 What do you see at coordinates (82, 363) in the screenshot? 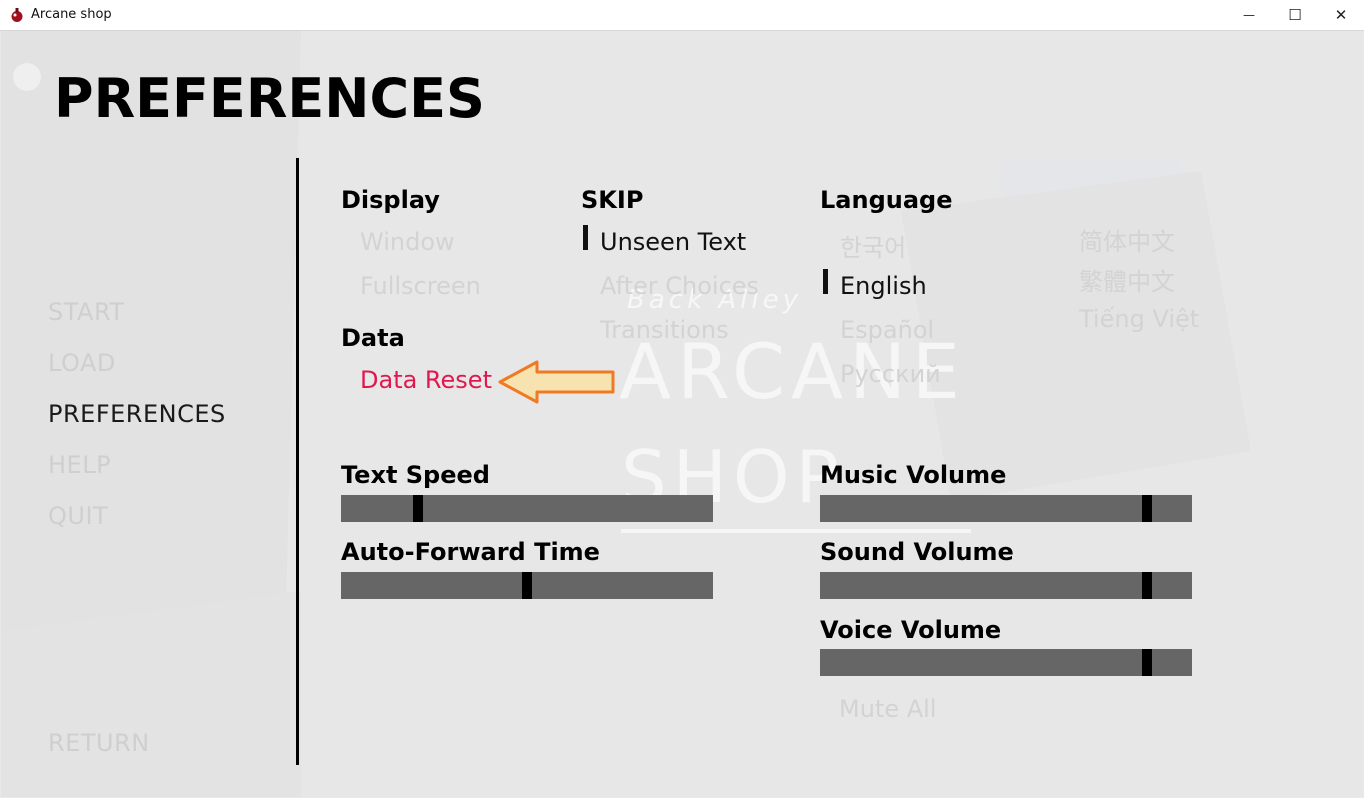
I see `nav-load: LOAD` at bounding box center [82, 363].